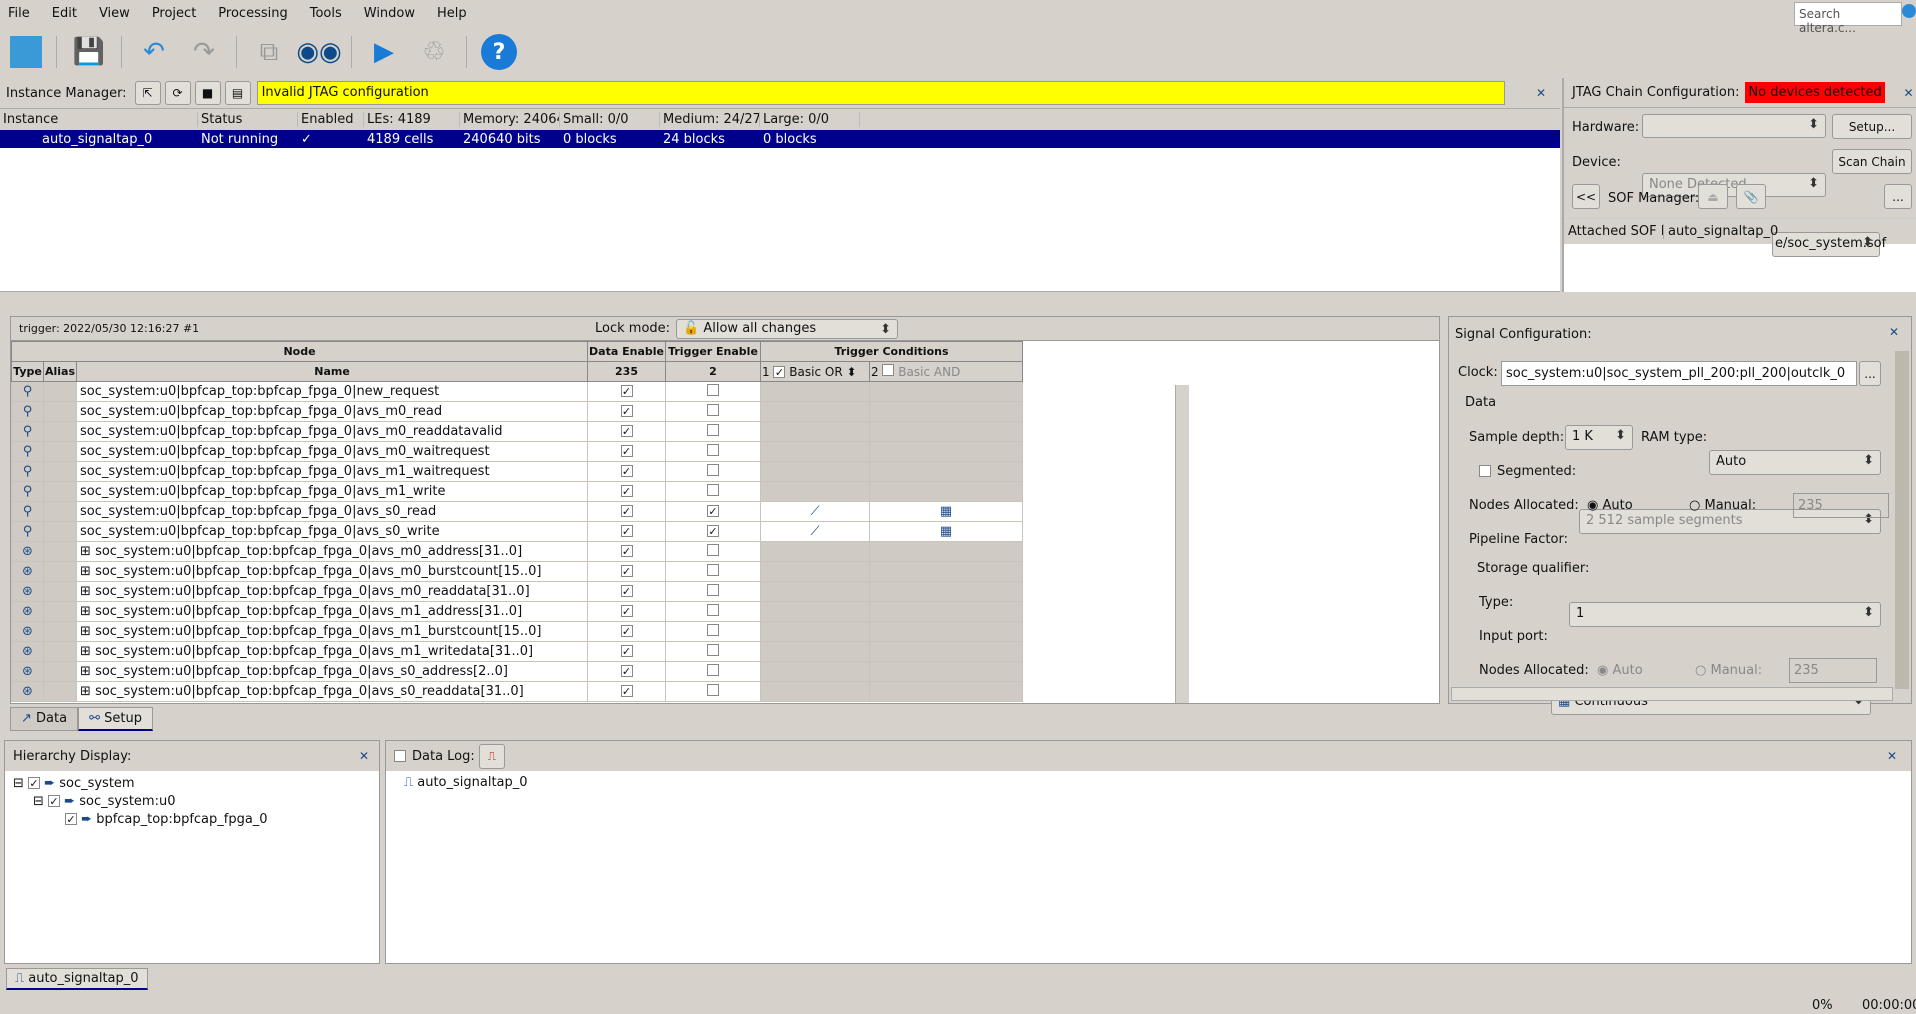 The image size is (1916, 1014). Describe the element at coordinates (192, 820) in the screenshot. I see `tree-item: ✓ ➨ bpfcap_top:bpfcap_fpga_0` at that location.